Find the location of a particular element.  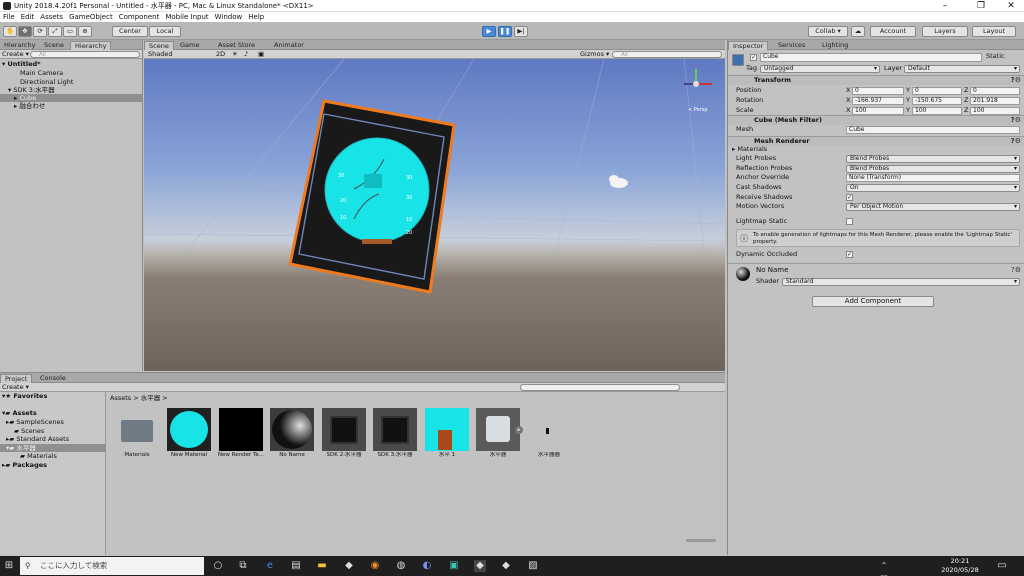

dynamic-occluded-checkbox: ✓ is located at coordinates (849, 254).